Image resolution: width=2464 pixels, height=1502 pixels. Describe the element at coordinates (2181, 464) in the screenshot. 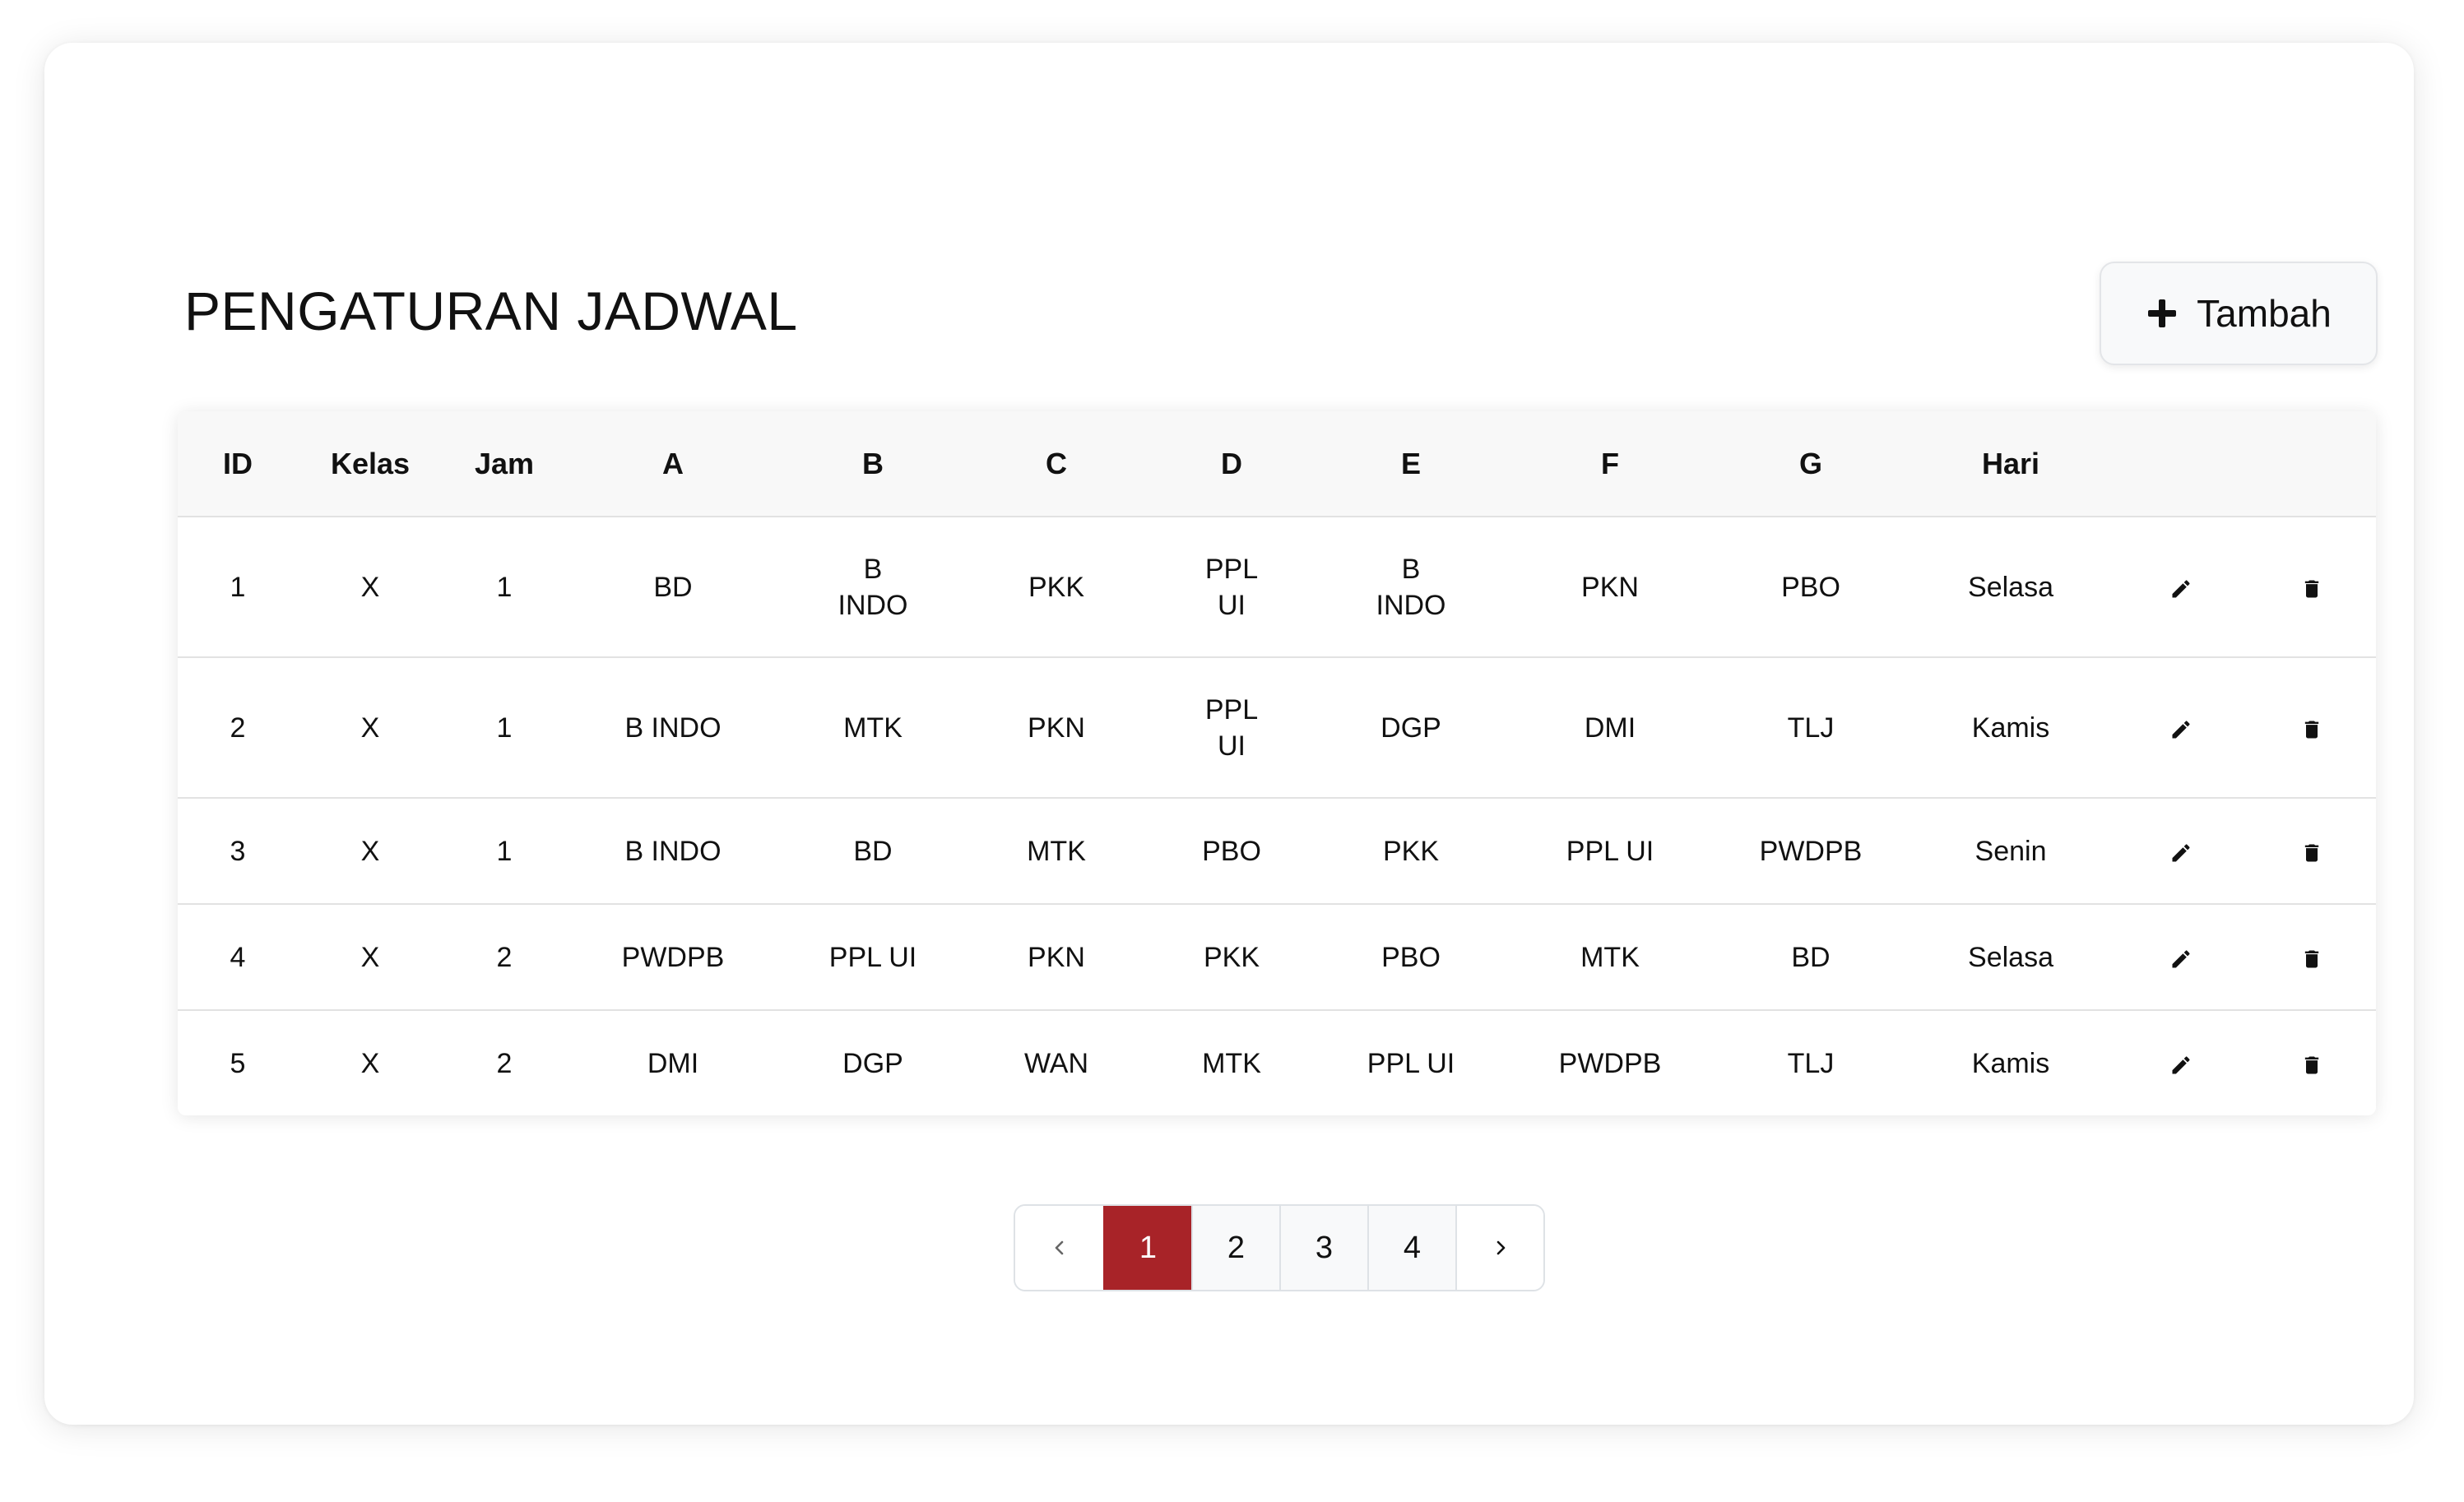

I see `column-header-edit` at that location.